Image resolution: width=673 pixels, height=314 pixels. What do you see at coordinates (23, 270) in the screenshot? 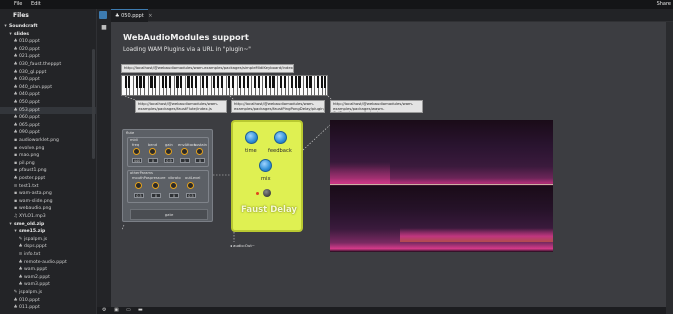
I see `tree-file: ♣wam.pppt` at bounding box center [23, 270].